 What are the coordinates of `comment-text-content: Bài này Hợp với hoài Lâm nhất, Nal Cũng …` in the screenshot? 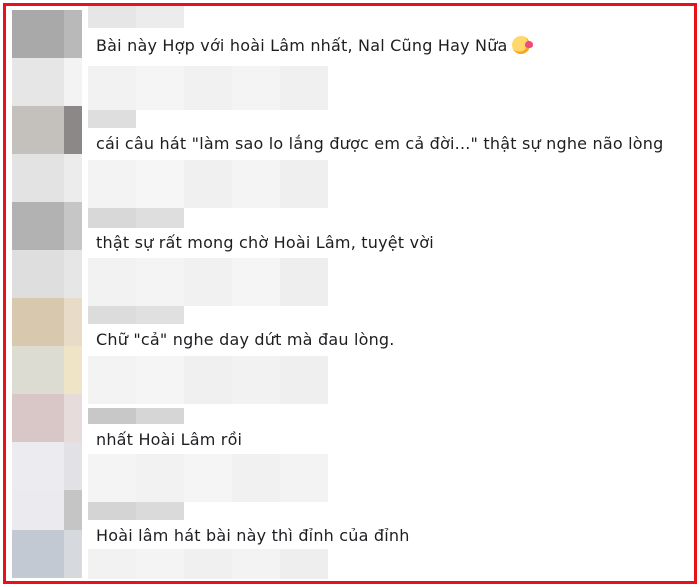 It's located at (302, 45).